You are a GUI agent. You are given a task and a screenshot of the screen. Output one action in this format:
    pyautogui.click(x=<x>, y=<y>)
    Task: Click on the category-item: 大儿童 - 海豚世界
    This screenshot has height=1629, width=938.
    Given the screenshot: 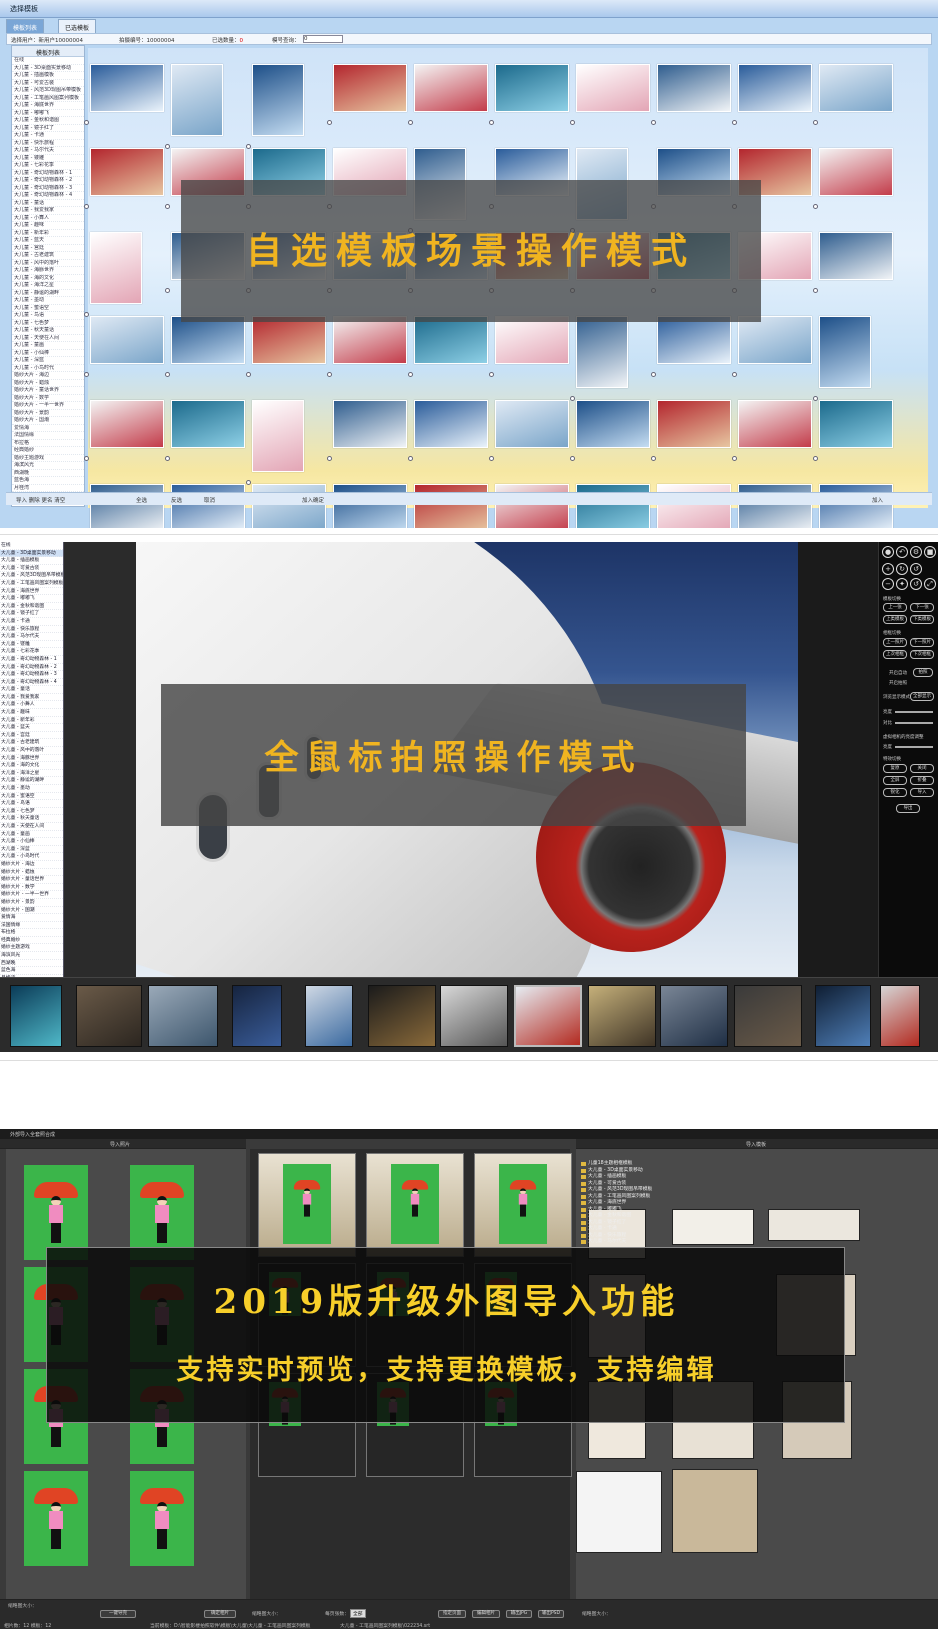 What is the action you would take?
    pyautogui.click(x=31, y=759)
    